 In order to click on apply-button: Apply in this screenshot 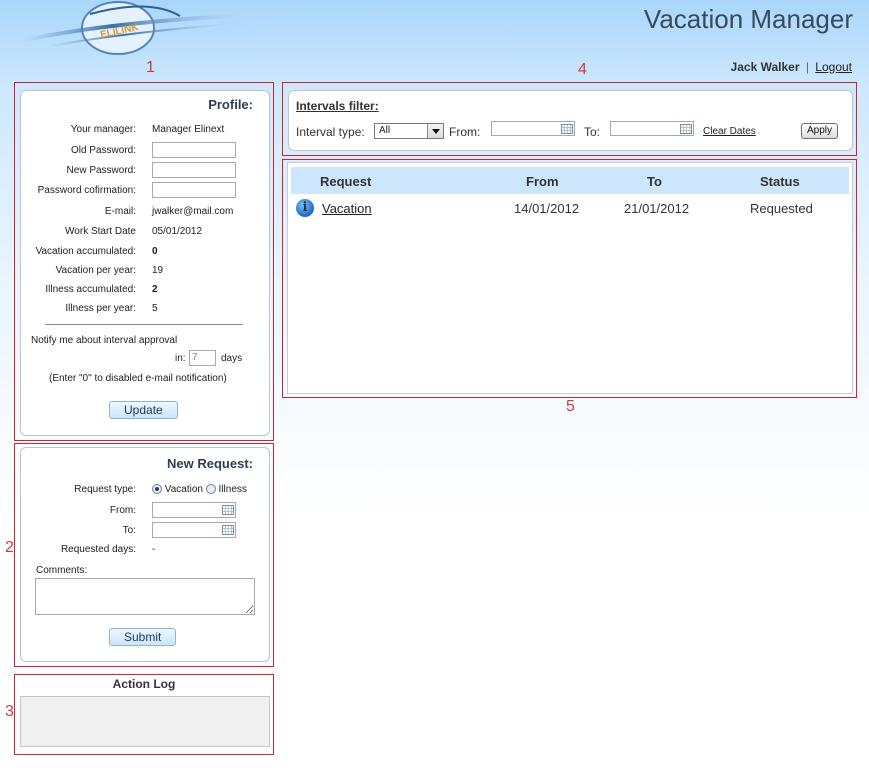, I will do `click(820, 131)`.